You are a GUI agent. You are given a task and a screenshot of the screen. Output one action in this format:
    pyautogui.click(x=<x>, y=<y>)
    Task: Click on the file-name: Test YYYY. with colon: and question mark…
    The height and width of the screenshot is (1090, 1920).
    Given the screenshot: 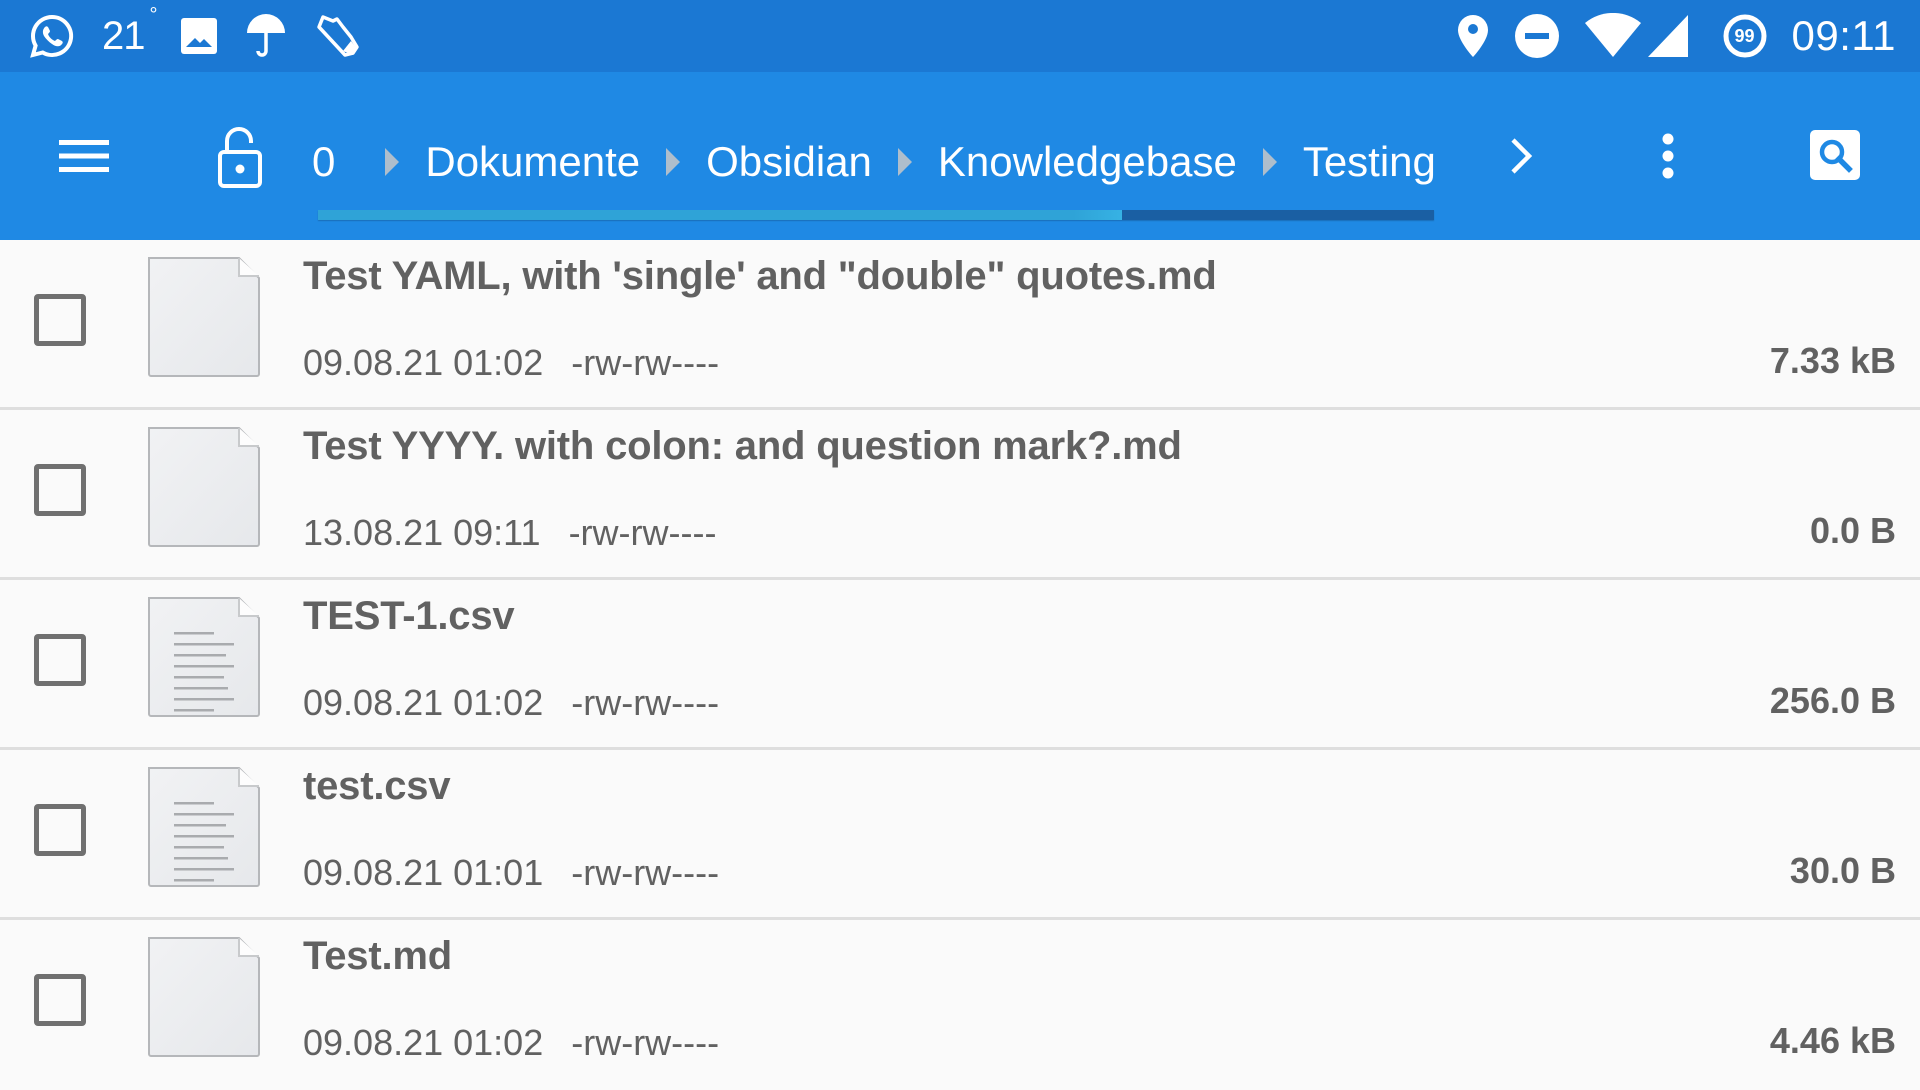 What is the action you would take?
    pyautogui.click(x=742, y=446)
    